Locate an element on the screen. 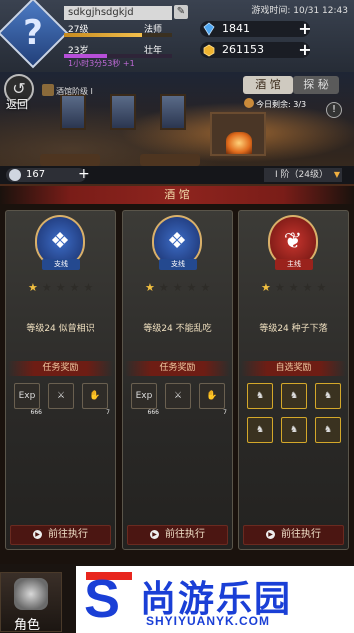 This screenshot has height=633, width=354. reward-header: 自选奖励 is located at coordinates (293, 368).